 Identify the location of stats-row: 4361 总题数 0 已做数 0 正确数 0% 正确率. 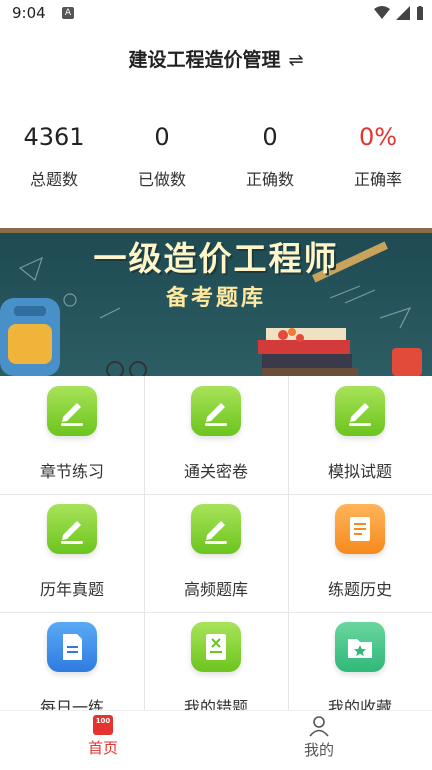
(216, 155).